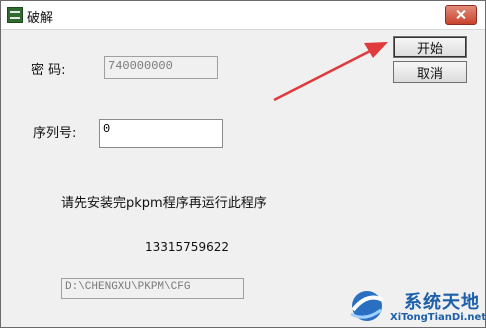 This screenshot has height=328, width=486. What do you see at coordinates (243, 15) in the screenshot?
I see `title-bar: 破解` at bounding box center [243, 15].